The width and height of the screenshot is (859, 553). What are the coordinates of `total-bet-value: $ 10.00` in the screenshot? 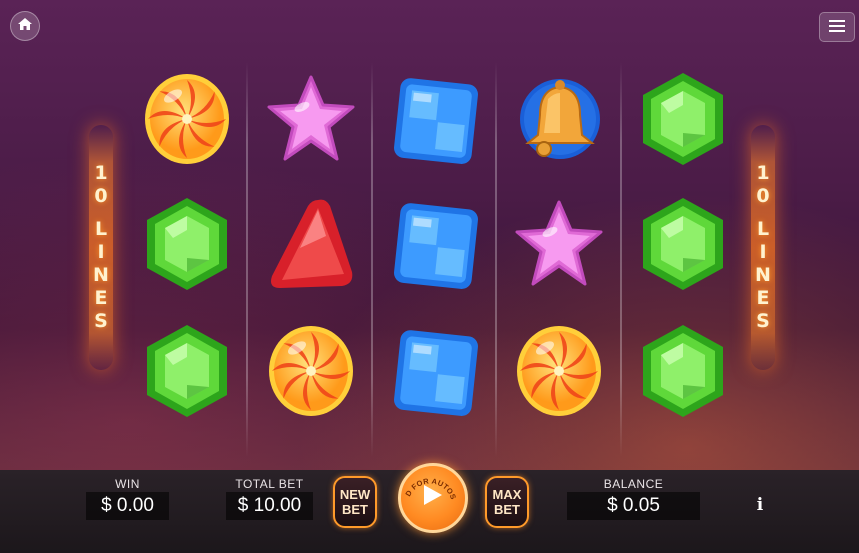 It's located at (269, 505).